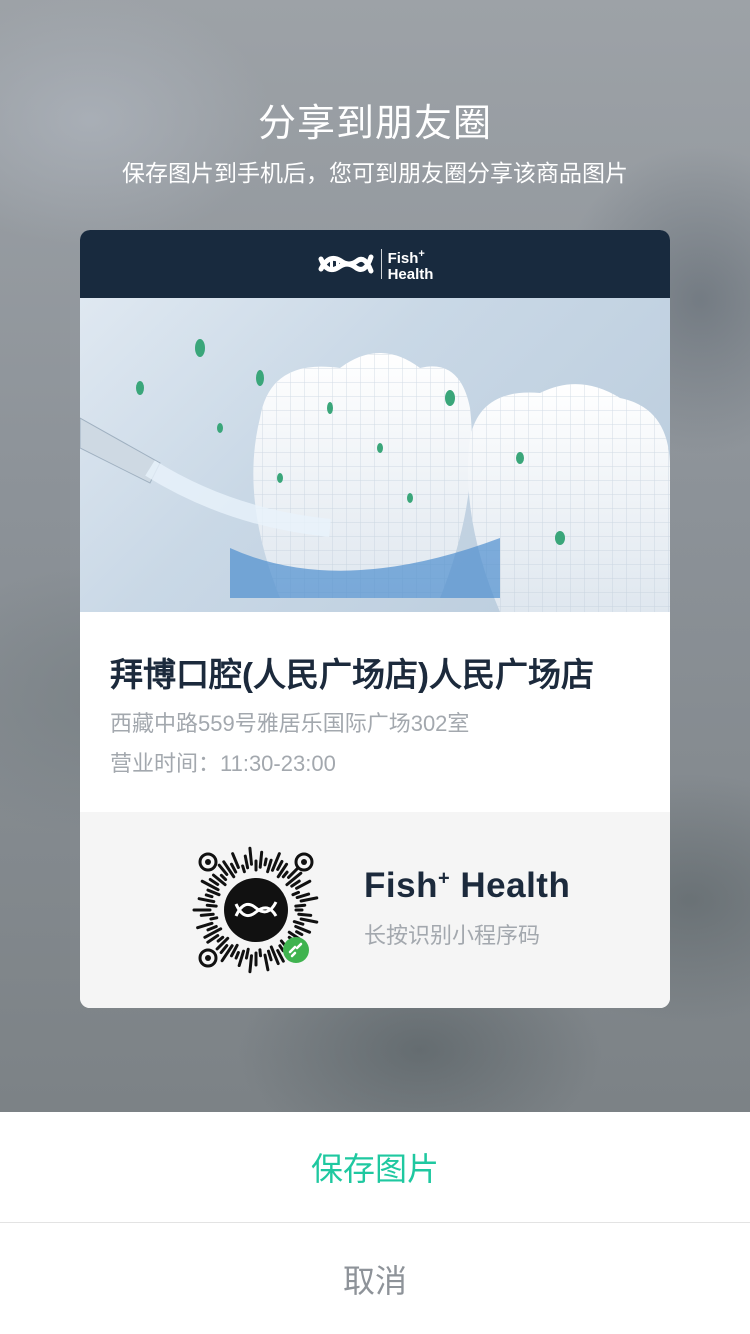  What do you see at coordinates (421, 253) in the screenshot?
I see `brand-plus: +` at bounding box center [421, 253].